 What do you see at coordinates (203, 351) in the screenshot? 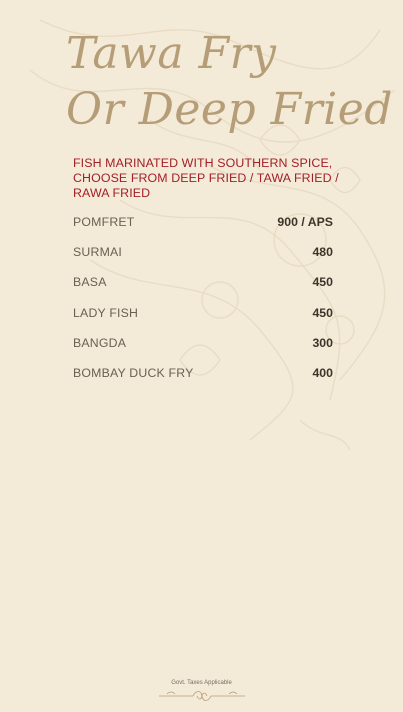
I see `menu-item: BANGDA 300` at bounding box center [203, 351].